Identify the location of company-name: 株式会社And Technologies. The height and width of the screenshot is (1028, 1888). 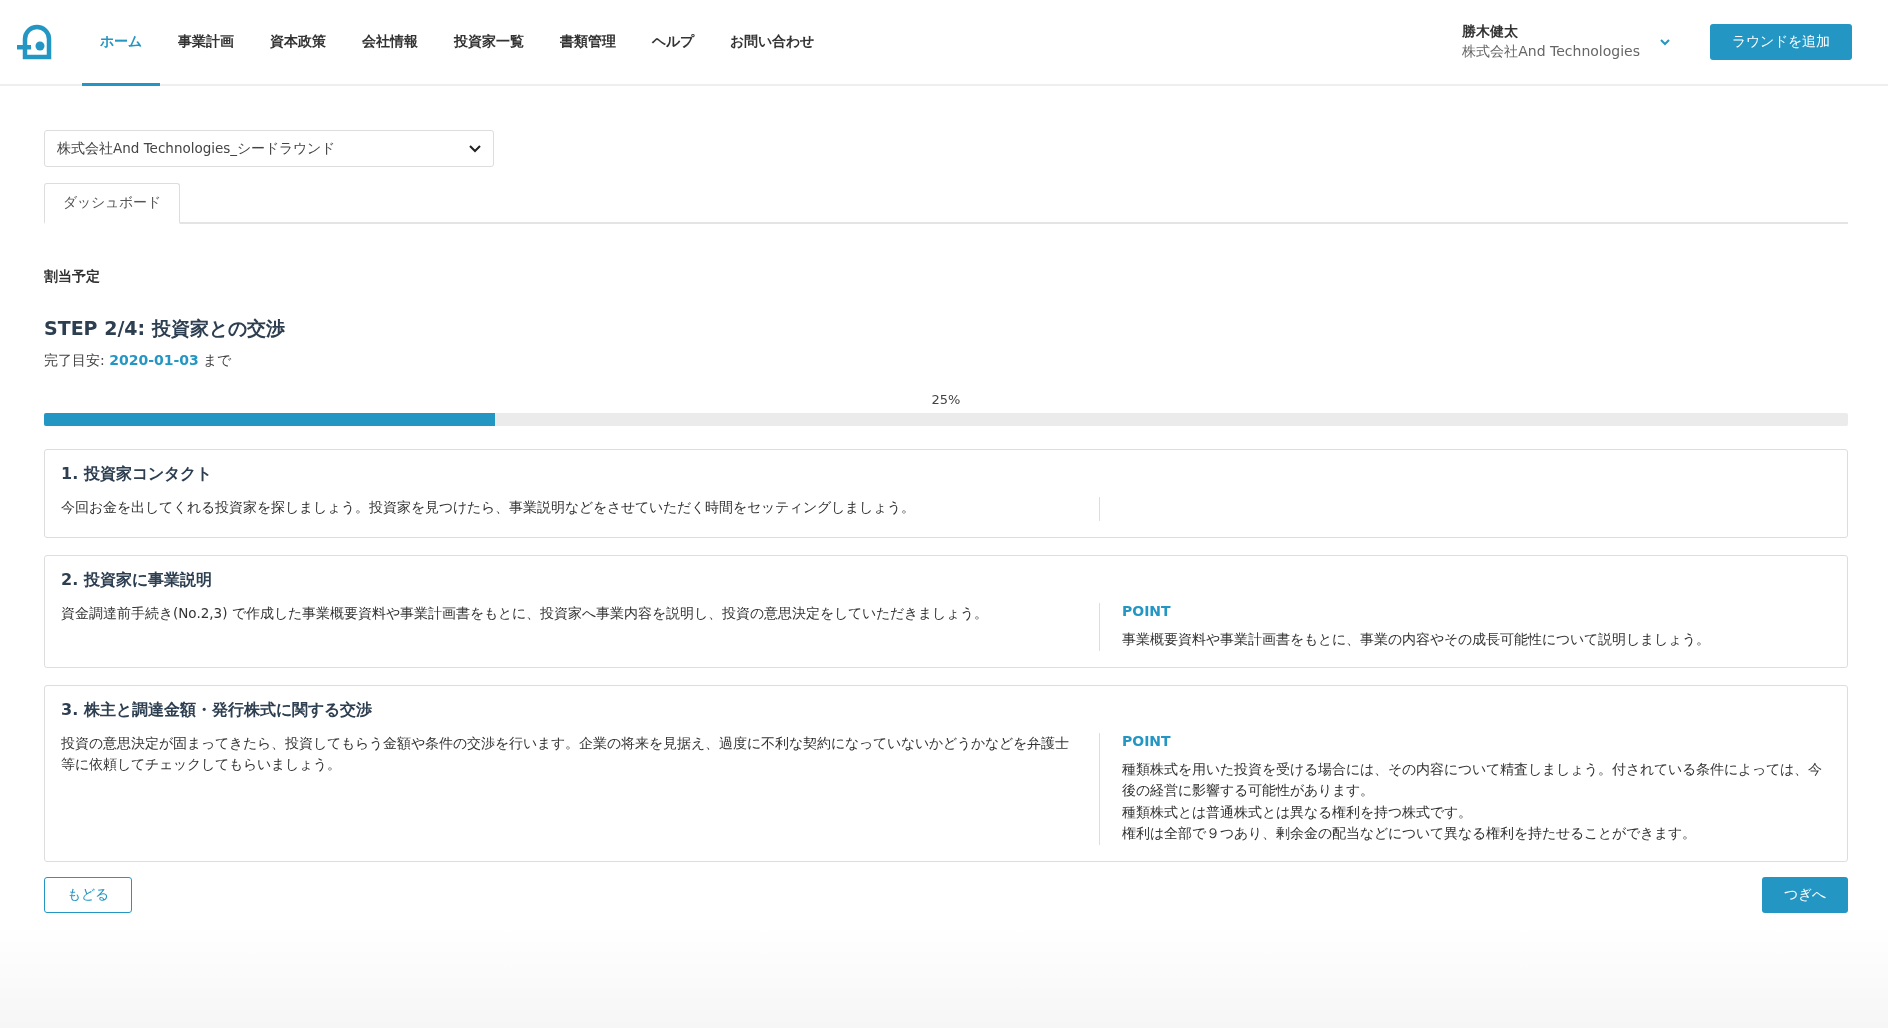
(1551, 52).